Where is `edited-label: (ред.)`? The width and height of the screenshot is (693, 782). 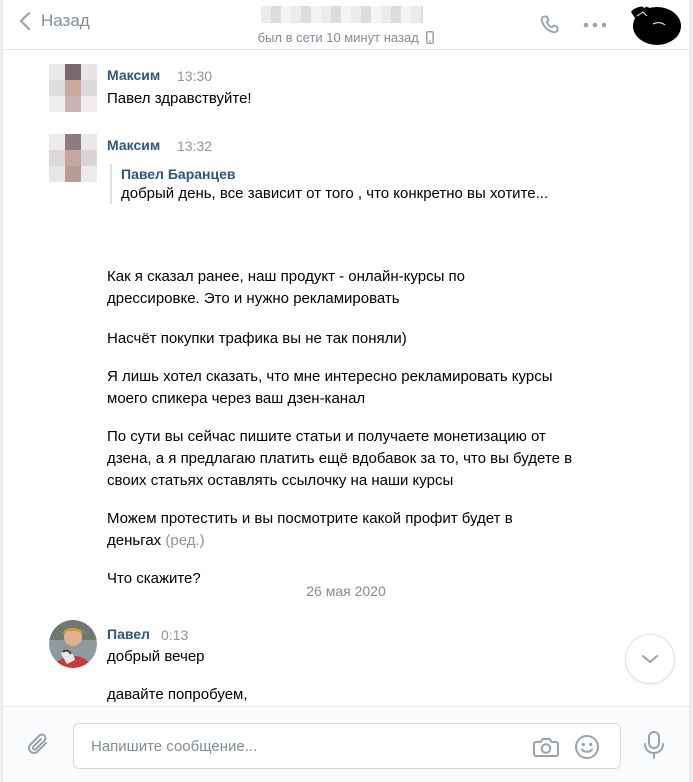
edited-label: (ред.) is located at coordinates (184, 540).